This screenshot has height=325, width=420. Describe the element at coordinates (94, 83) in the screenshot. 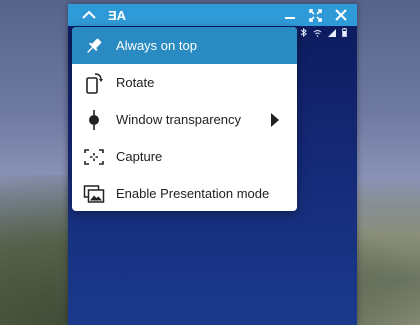

I see `rotate-icon` at that location.